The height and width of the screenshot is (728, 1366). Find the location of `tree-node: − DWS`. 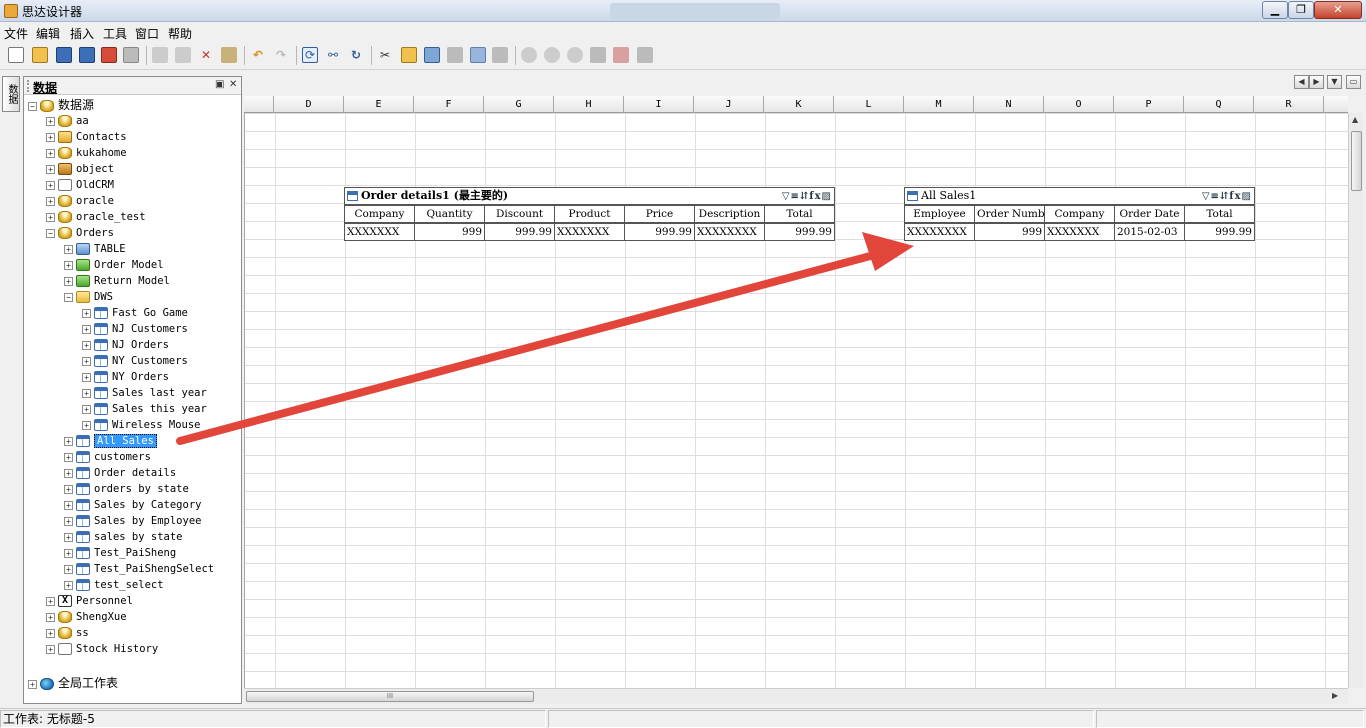

tree-node: − DWS is located at coordinates (88, 297).